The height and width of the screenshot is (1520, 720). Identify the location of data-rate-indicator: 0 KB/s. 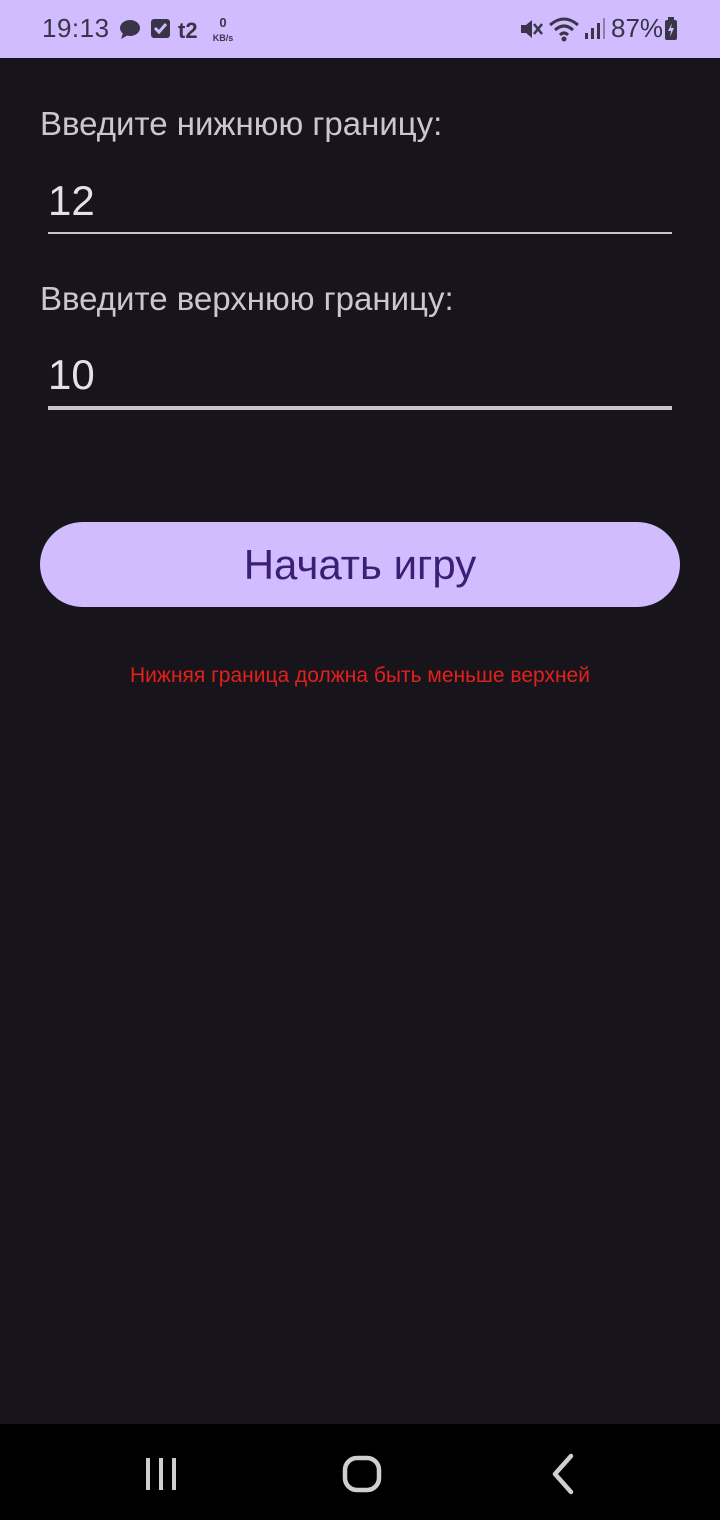
(223, 29).